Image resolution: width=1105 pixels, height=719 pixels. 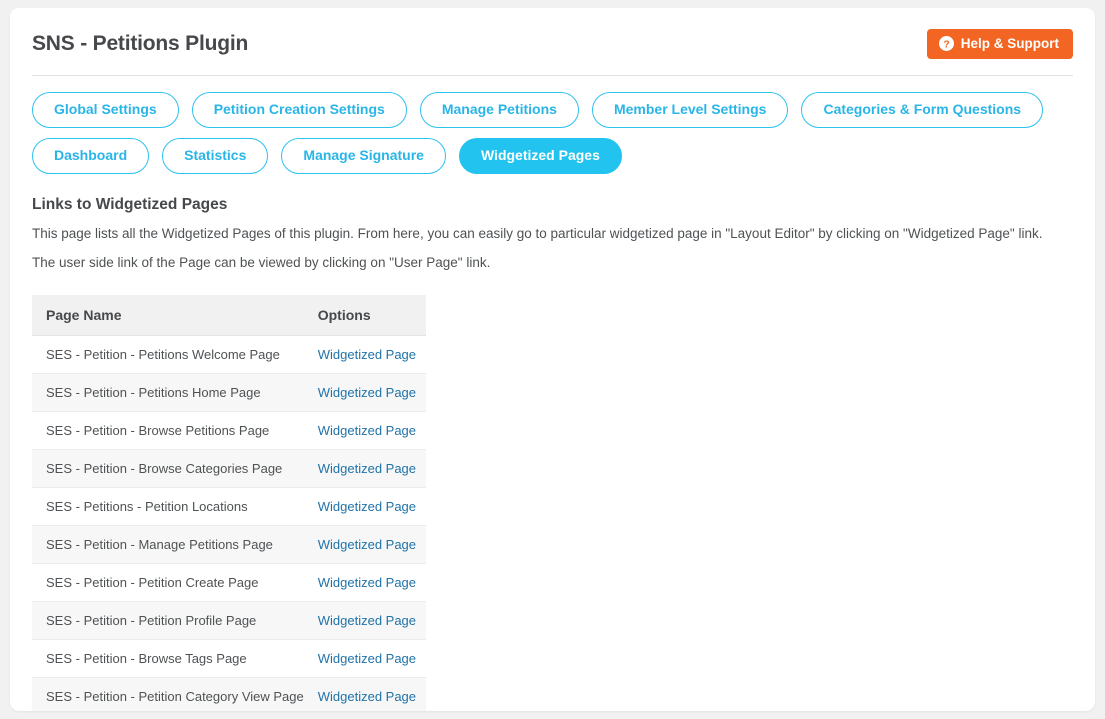 I want to click on help-and-support-button: ? Help & Support, so click(x=999, y=44).